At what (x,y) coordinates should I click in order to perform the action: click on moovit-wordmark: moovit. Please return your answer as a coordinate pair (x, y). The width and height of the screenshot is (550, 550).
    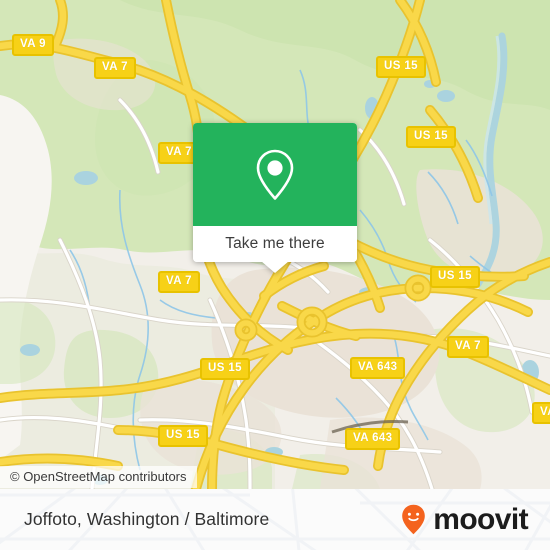
    Looking at the image, I should click on (480, 519).